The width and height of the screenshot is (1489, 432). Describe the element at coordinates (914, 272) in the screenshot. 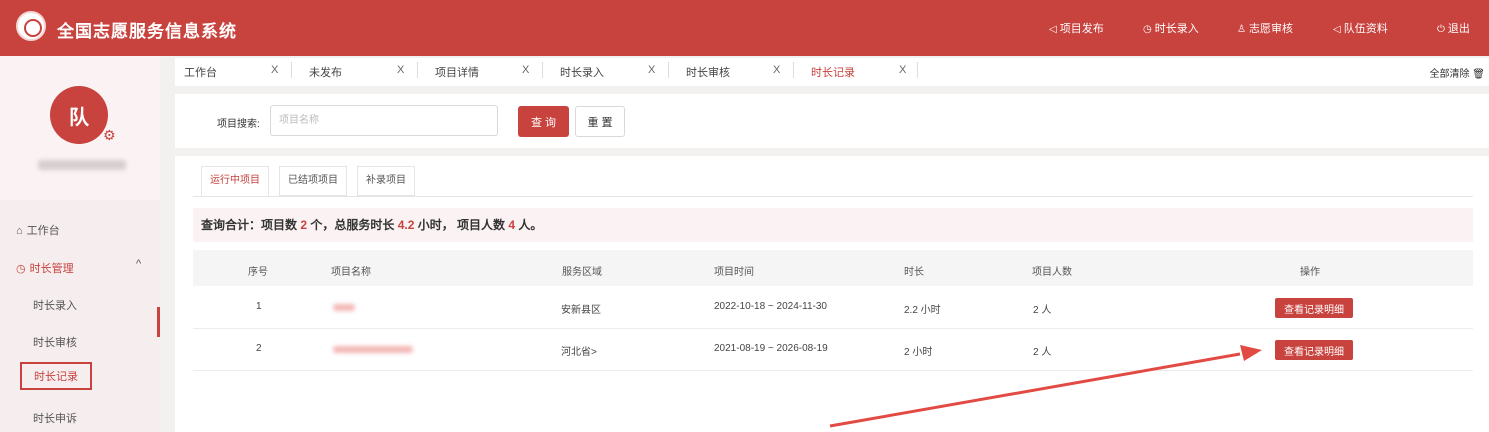

I see `column-header-duration: 时长` at that location.